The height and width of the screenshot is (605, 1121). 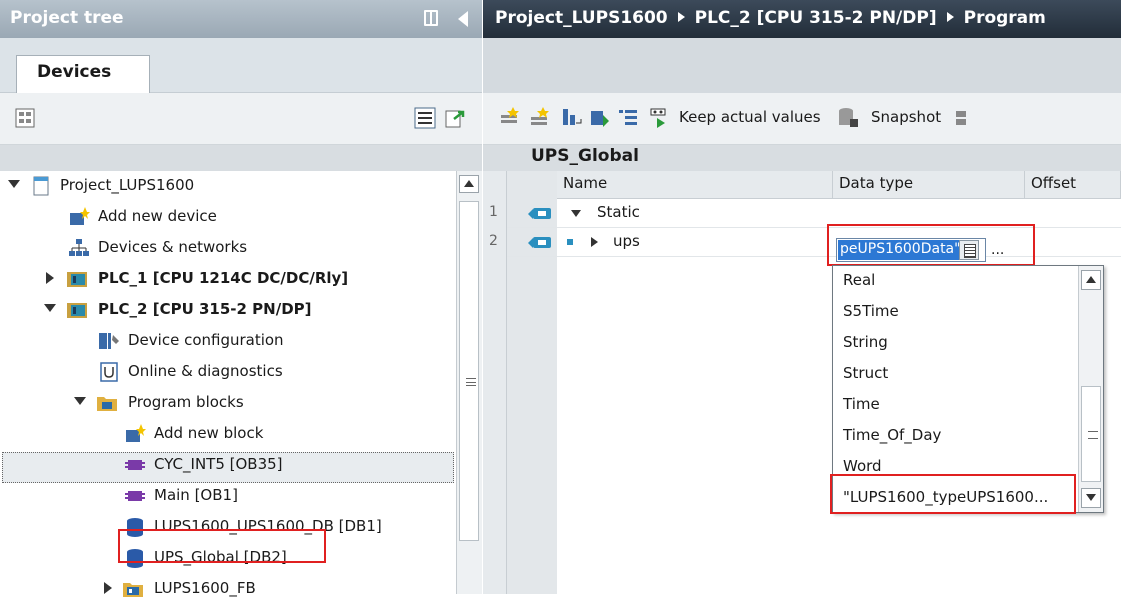 I want to click on dropdown-option: Struct, so click(x=955, y=374).